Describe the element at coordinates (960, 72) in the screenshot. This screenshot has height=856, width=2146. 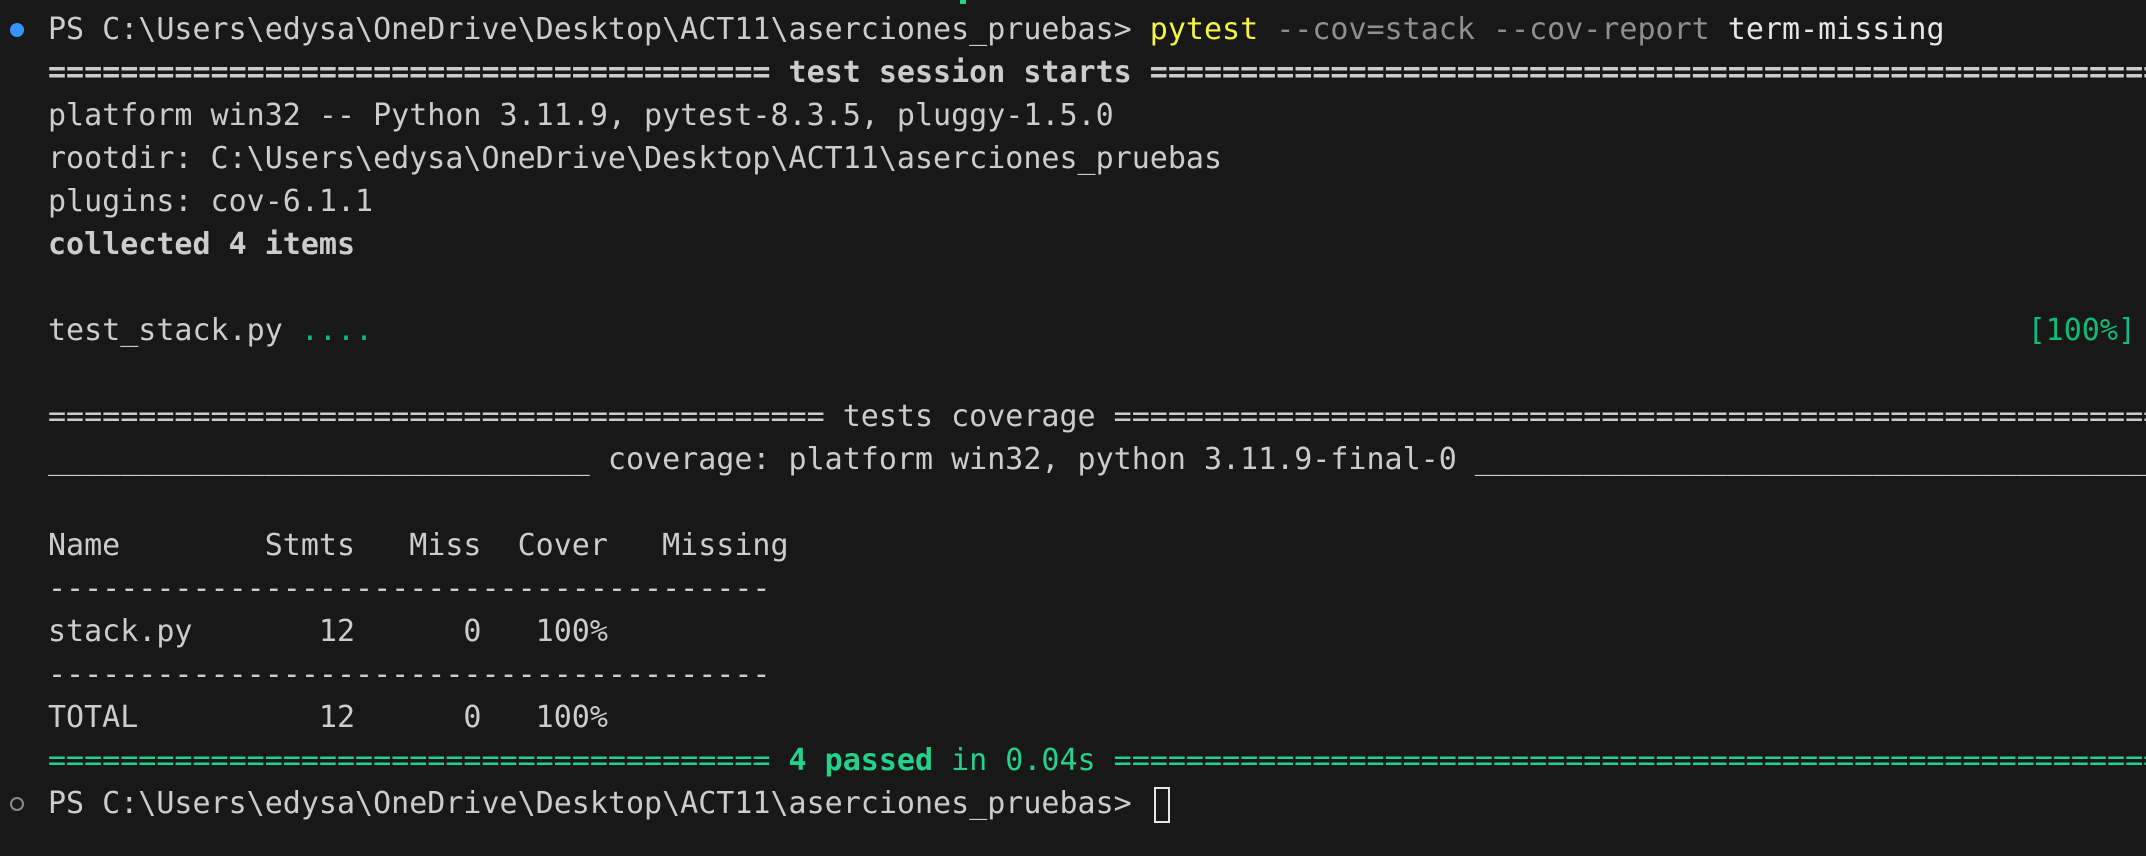
I see `session-header-title: test session starts` at that location.